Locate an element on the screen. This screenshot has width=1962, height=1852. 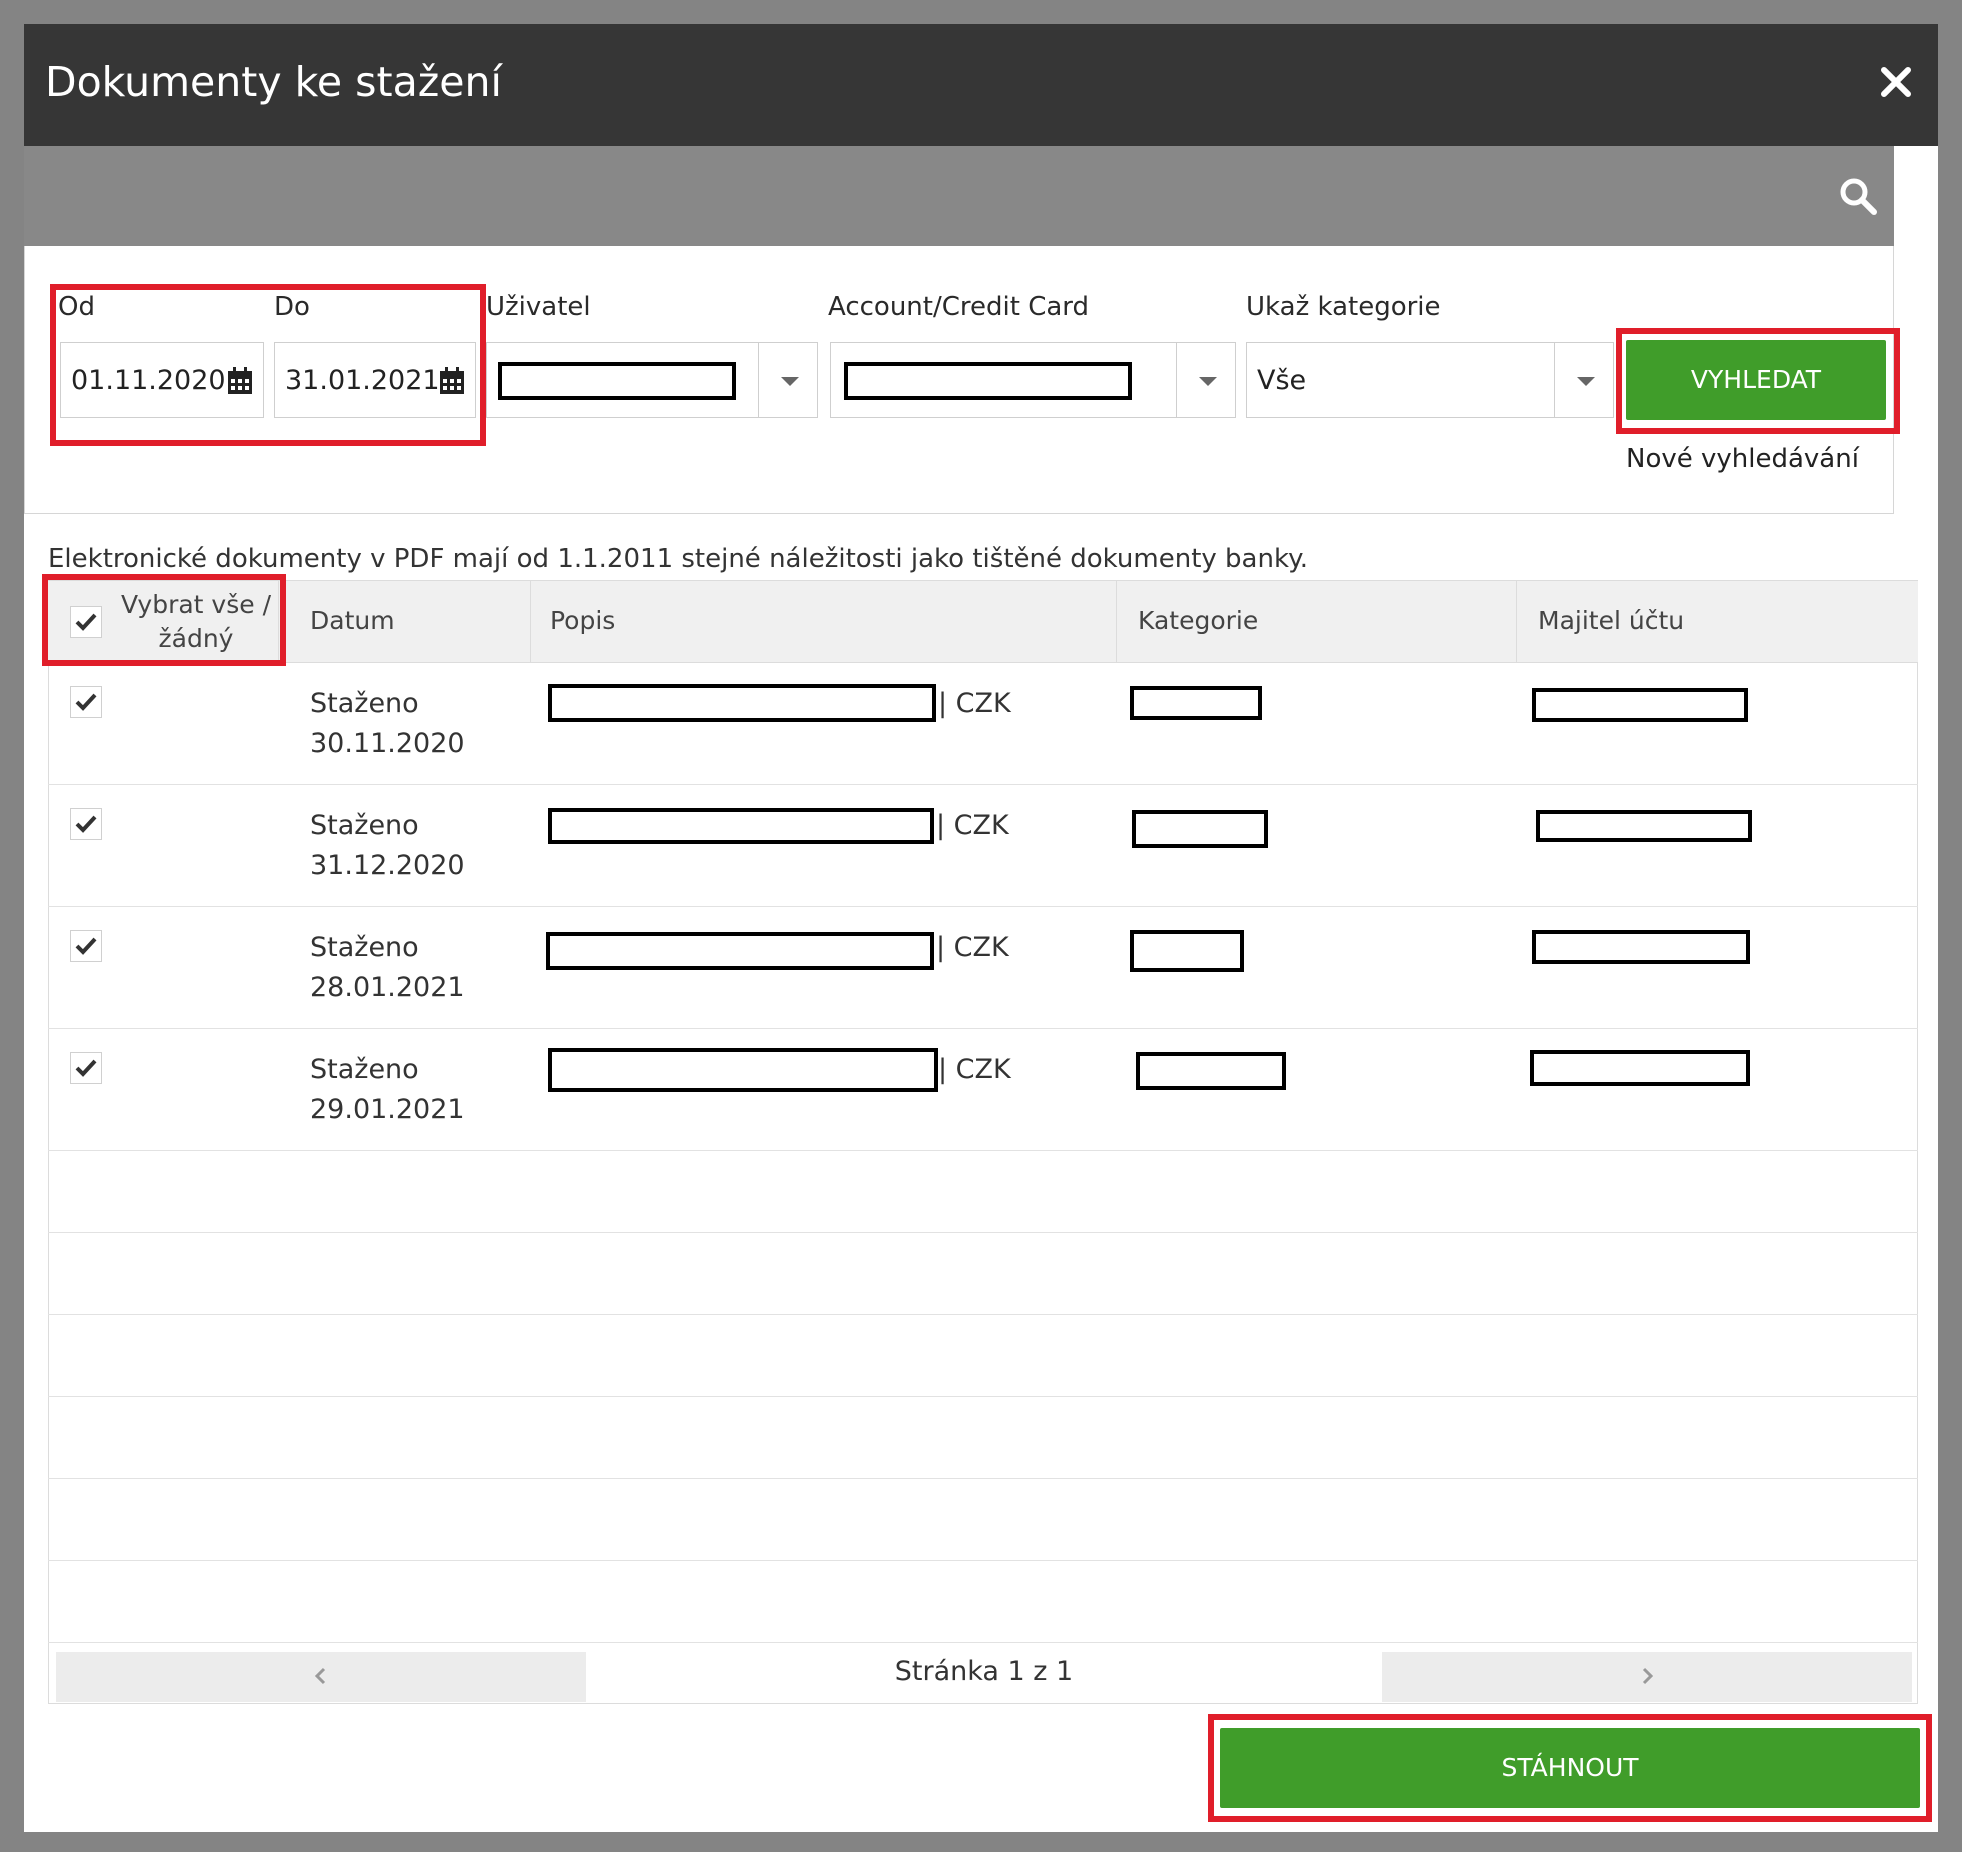
chevron-right-icon is located at coordinates (1647, 1676).